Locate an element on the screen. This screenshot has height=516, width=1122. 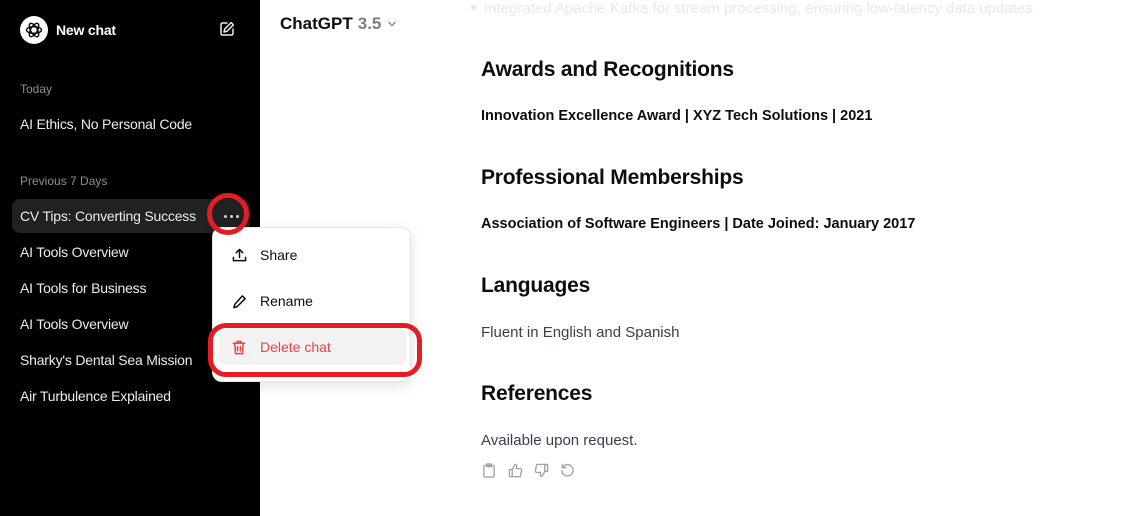
chat-item-label: CV Tips: Converting Success is located at coordinates (108, 216).